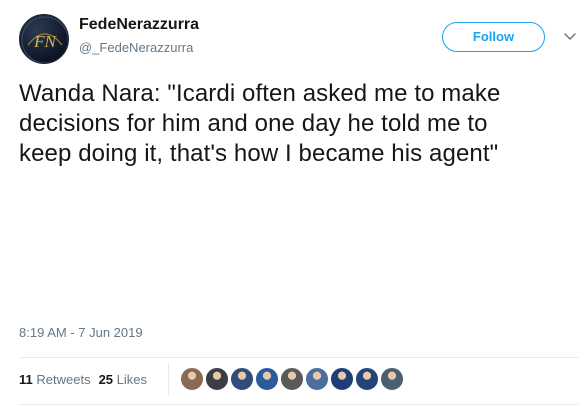 The width and height of the screenshot is (584, 406). I want to click on retweets-stat: 11 Retweets, so click(55, 379).